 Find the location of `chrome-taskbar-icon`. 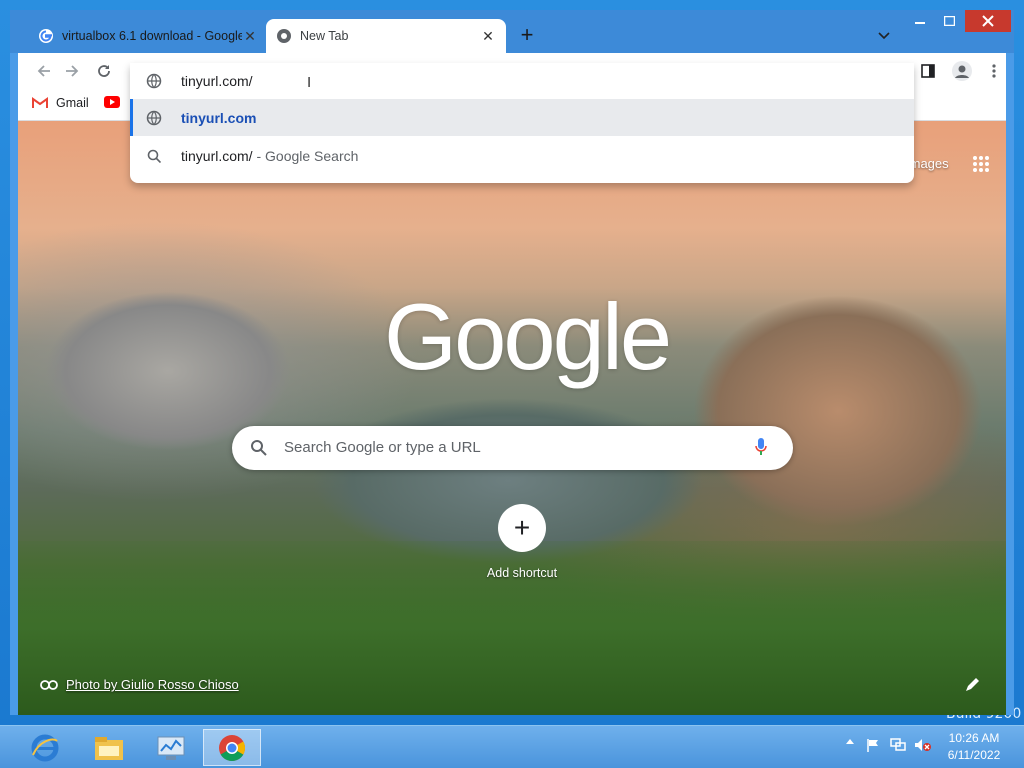

chrome-taskbar-icon is located at coordinates (232, 747).